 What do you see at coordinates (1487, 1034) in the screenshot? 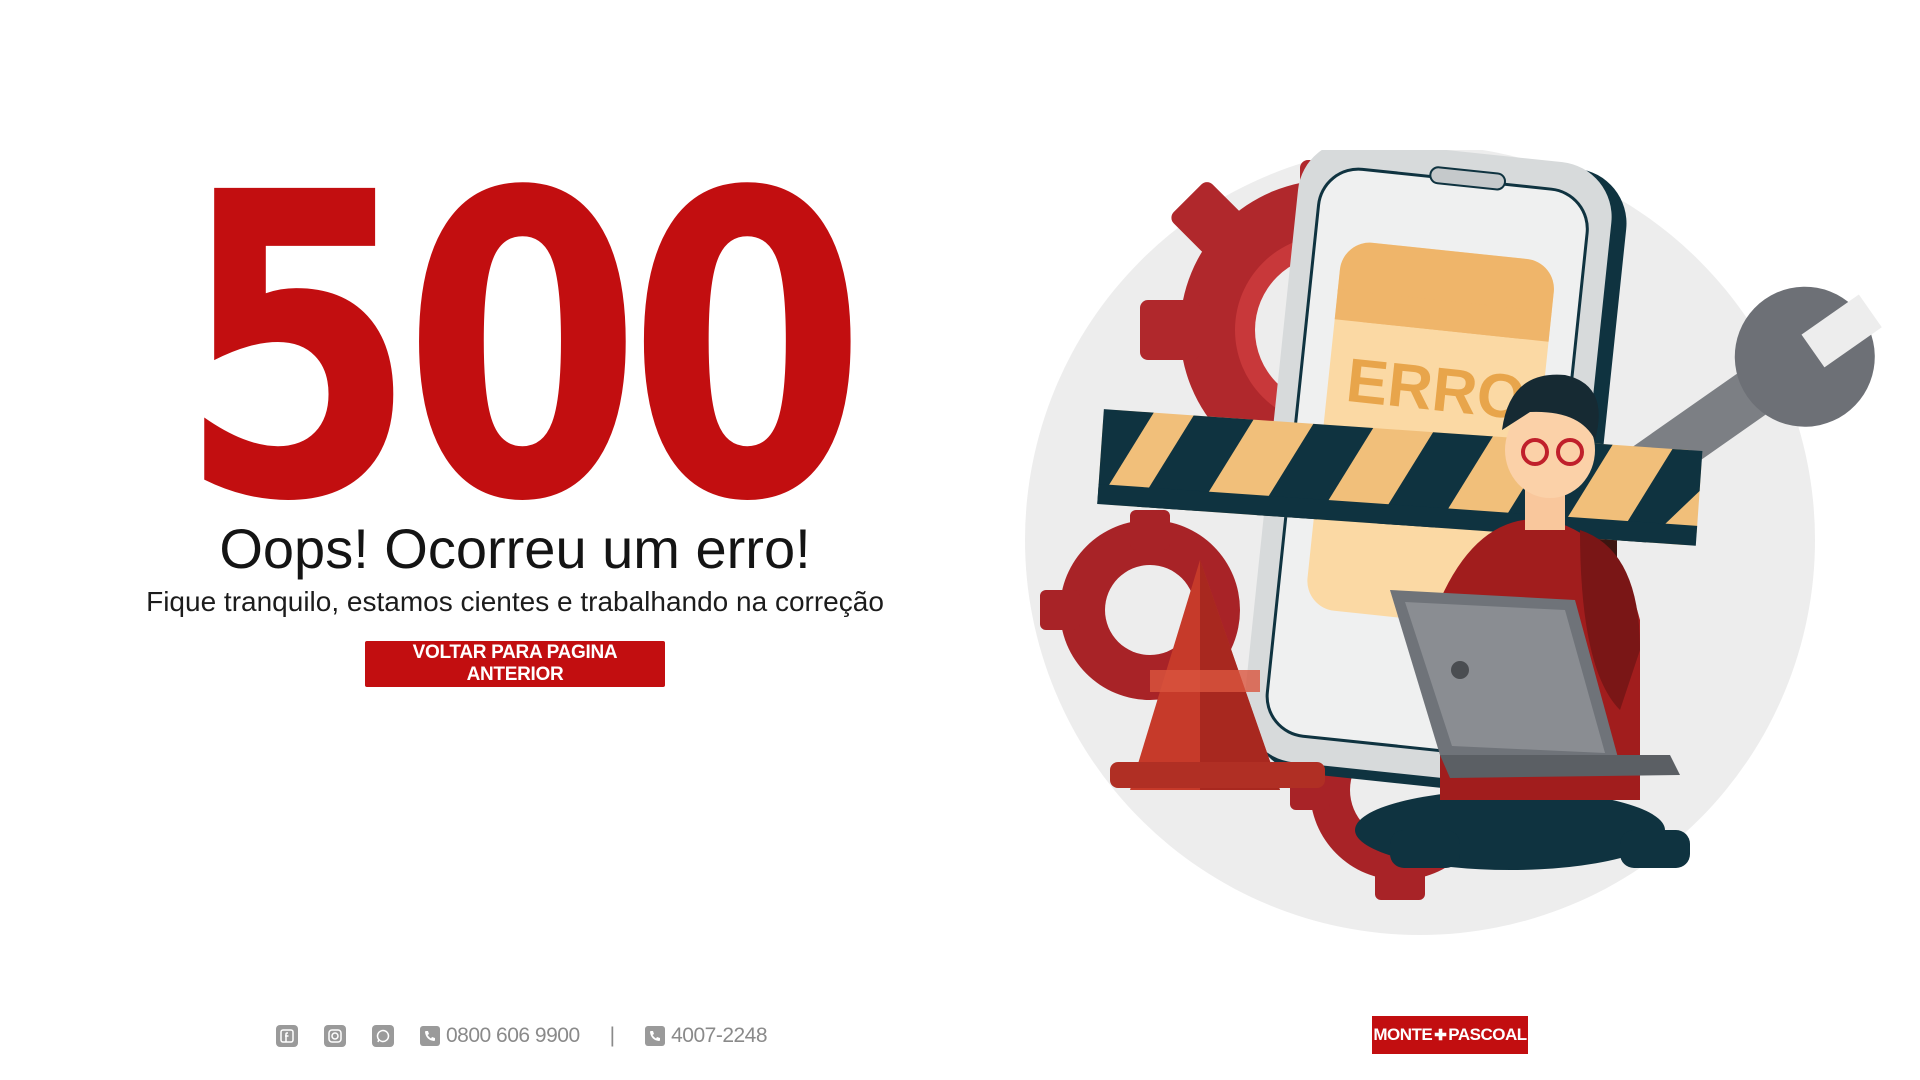
I see `logo-text-right: PASCOAL` at bounding box center [1487, 1034].